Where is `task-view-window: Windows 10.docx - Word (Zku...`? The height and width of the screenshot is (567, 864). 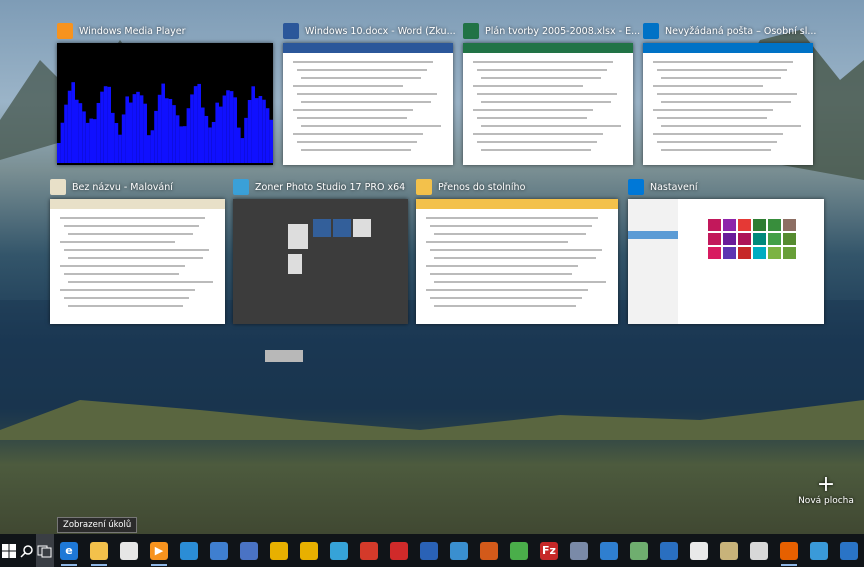 task-view-window: Windows 10.docx - Word (Zku... is located at coordinates (369, 92).